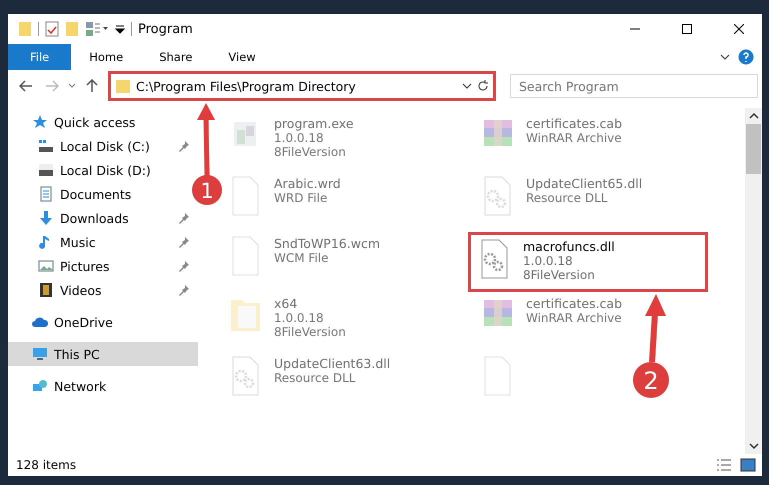 The image size is (769, 485). I want to click on file-name: UpdateClient65.dll, so click(584, 183).